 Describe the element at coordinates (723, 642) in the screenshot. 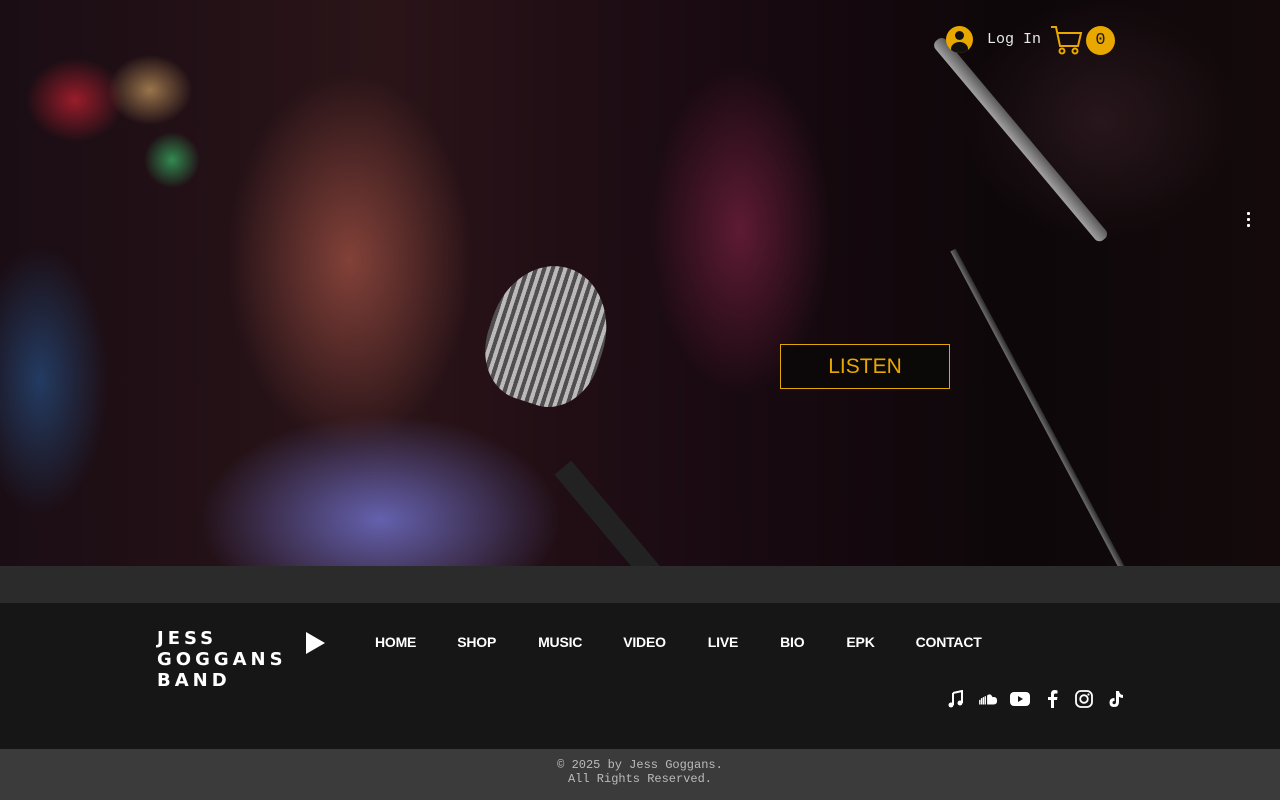

I see `nav-live: LIVE` at that location.